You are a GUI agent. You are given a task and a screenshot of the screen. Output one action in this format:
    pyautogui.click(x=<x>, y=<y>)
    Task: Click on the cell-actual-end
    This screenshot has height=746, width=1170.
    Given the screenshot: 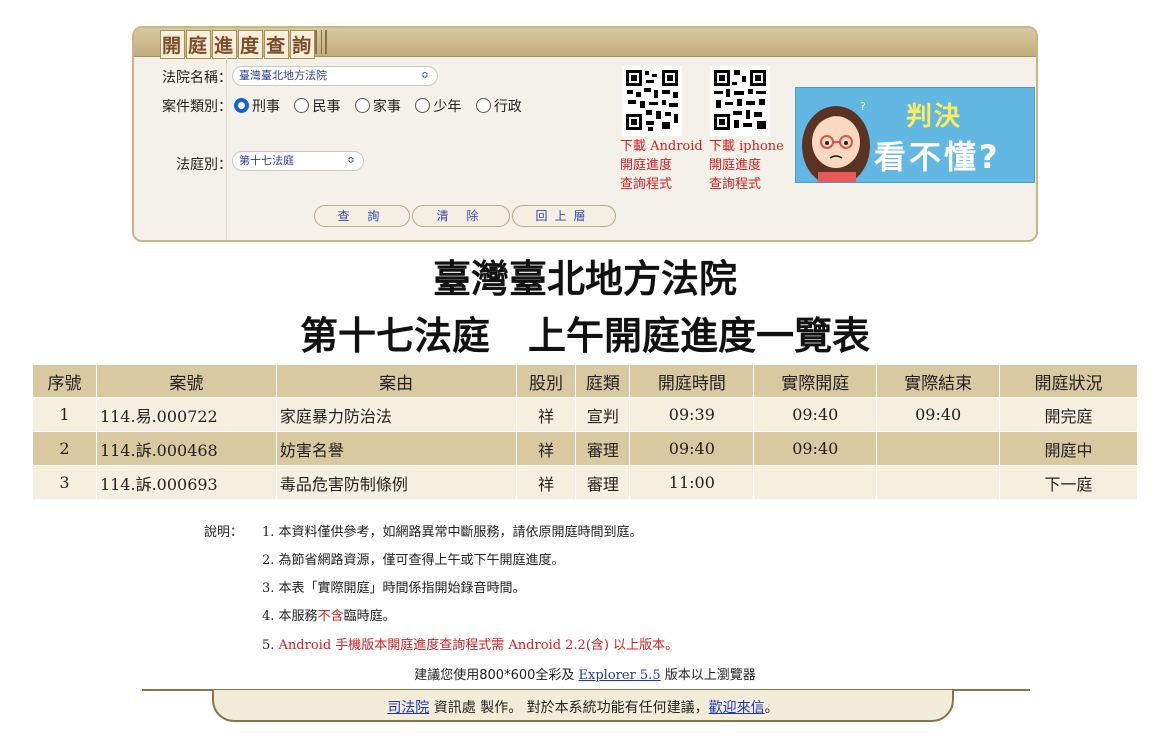 What is the action you would take?
    pyautogui.click(x=938, y=482)
    